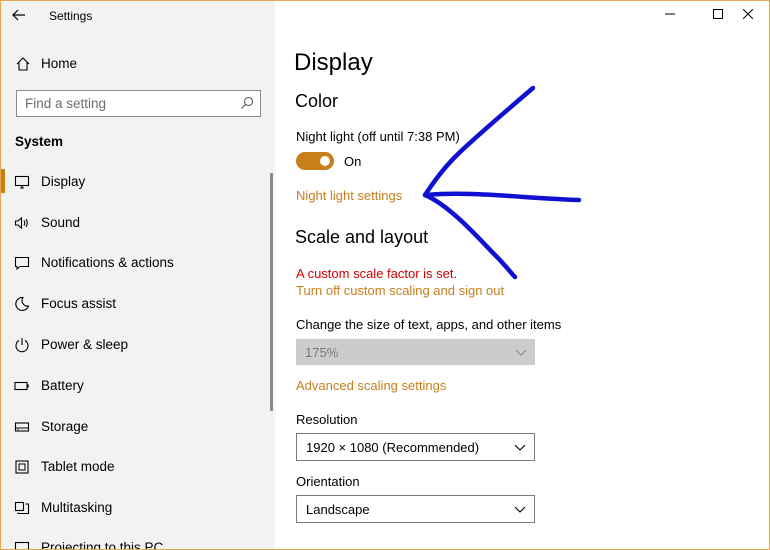 The image size is (770, 550). What do you see at coordinates (136, 304) in the screenshot?
I see `sidebar-item-focus-assist: Focus assist` at bounding box center [136, 304].